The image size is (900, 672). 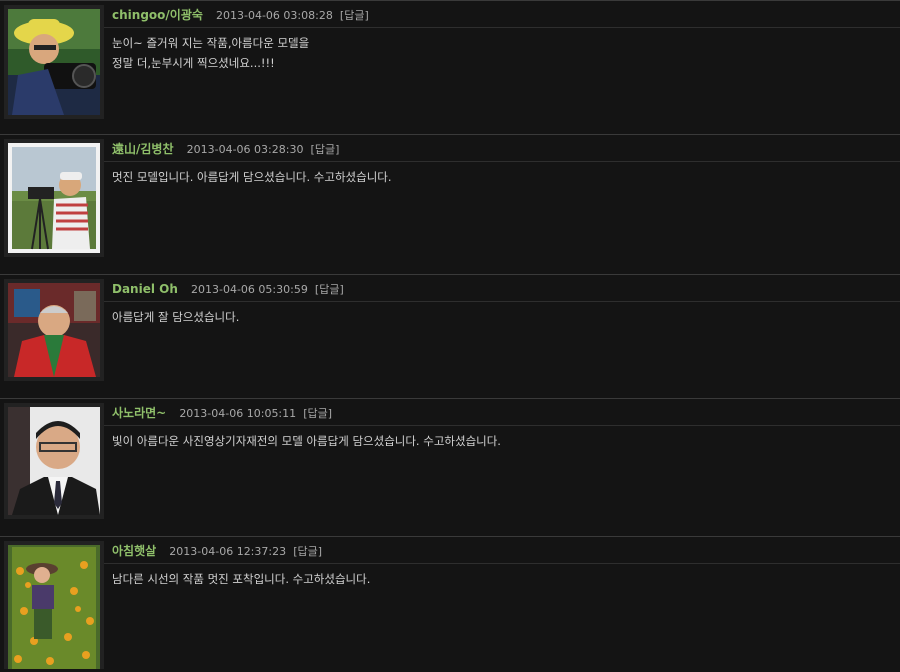 What do you see at coordinates (211, 43) in the screenshot?
I see `comment-line: 눈이~ 즐거워 지는 작품,아름다운 모델을` at bounding box center [211, 43].